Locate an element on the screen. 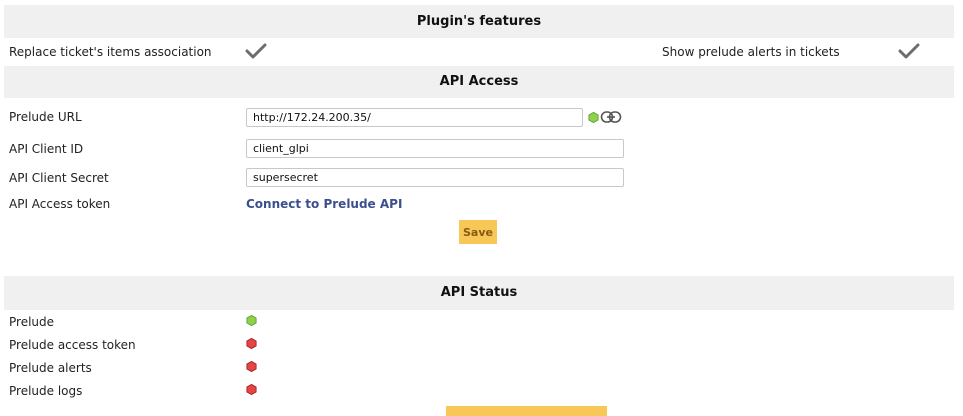  status-prelude-label: Prelude is located at coordinates (32, 322).